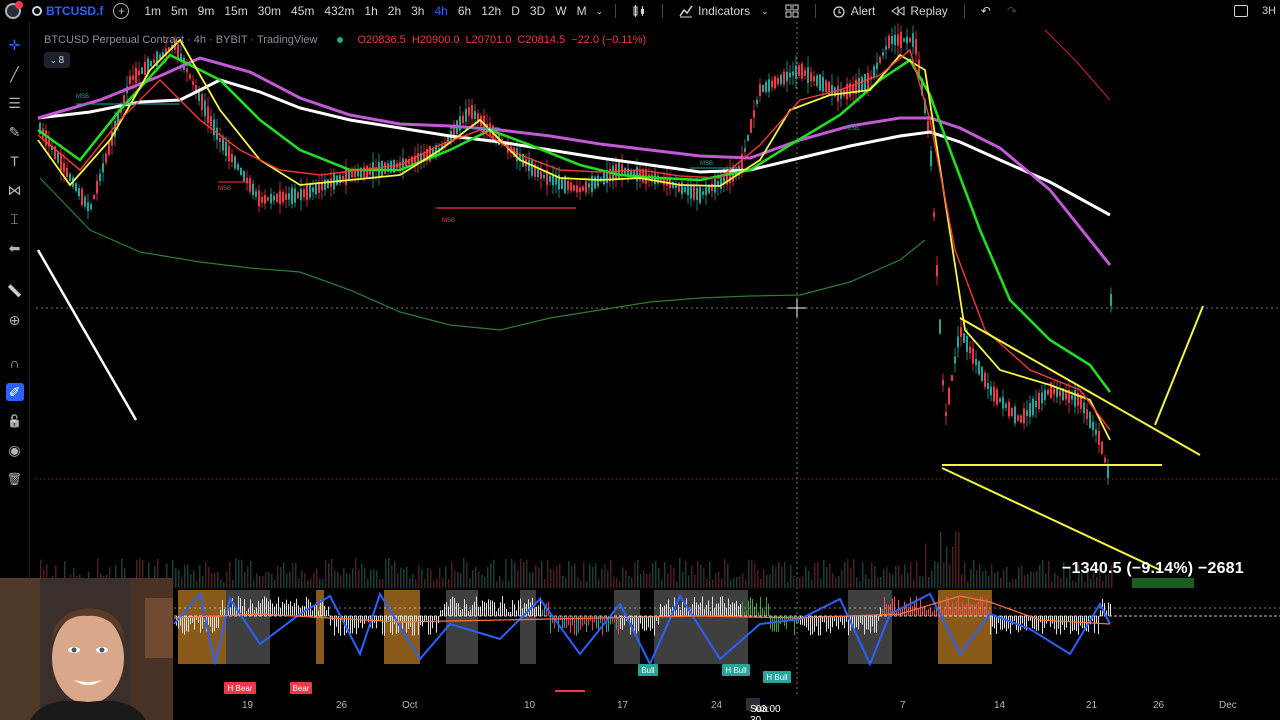 This screenshot has height=720, width=1280. What do you see at coordinates (585, 627) in the screenshot?
I see `oscillator-background-zones` at bounding box center [585, 627].